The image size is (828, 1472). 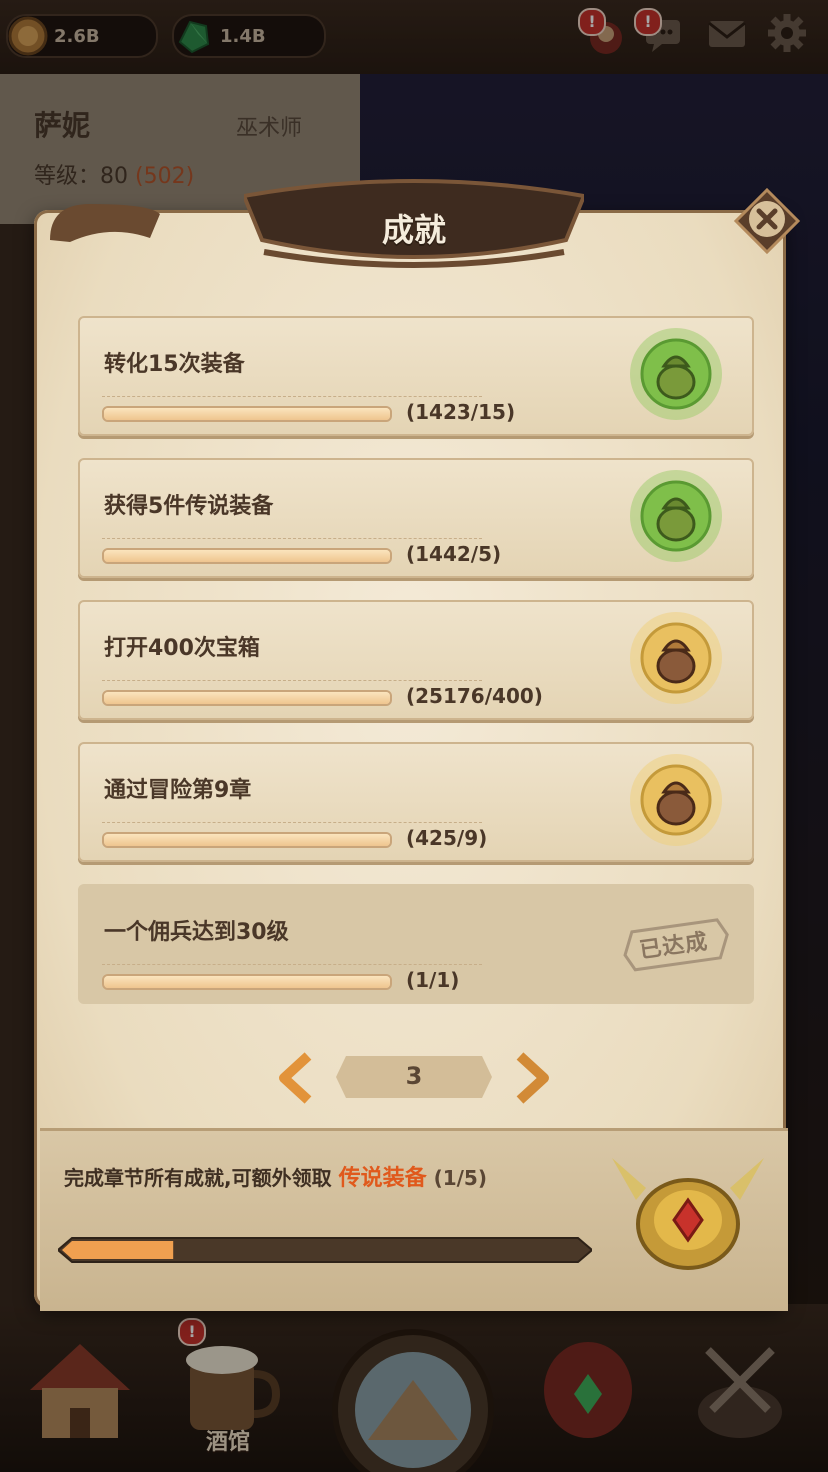 What do you see at coordinates (182, 648) in the screenshot?
I see `achievement-title: 打开400次宝箱` at bounding box center [182, 648].